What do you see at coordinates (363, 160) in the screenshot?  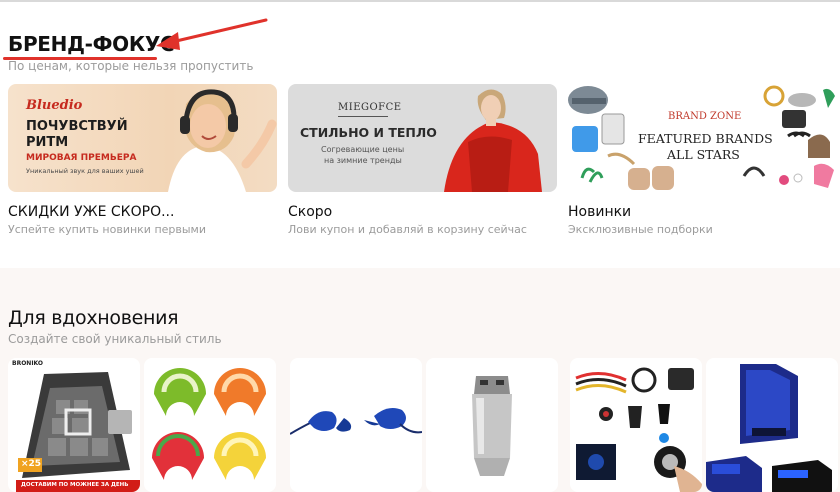 I see `banner-caption: на зимние тренды` at bounding box center [363, 160].